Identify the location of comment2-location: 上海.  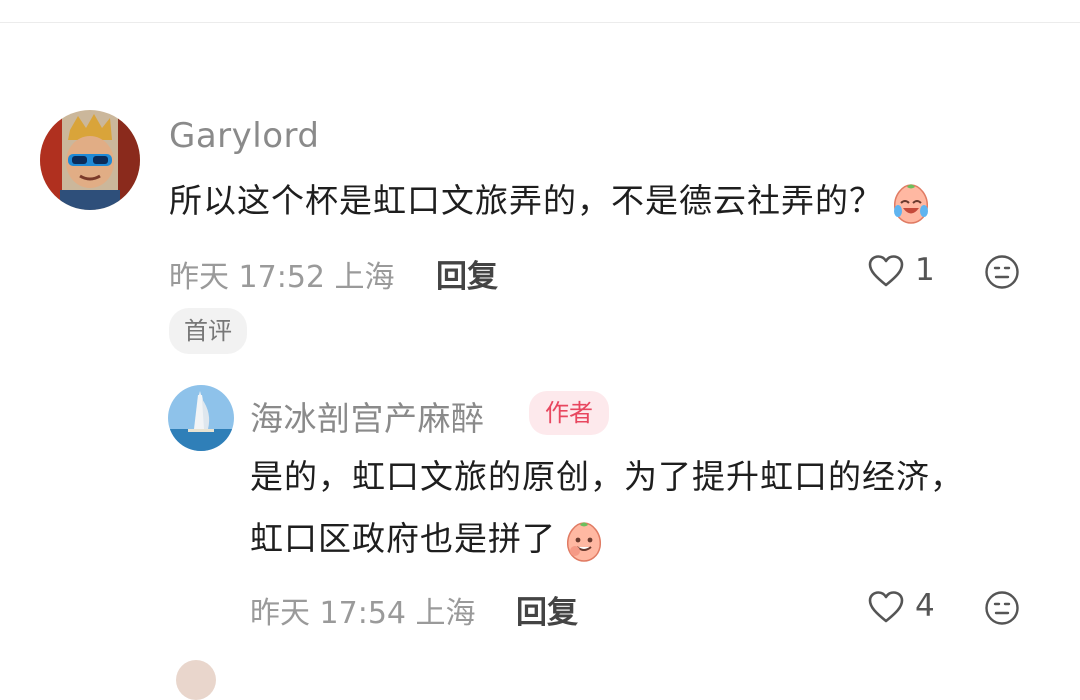
(445, 613).